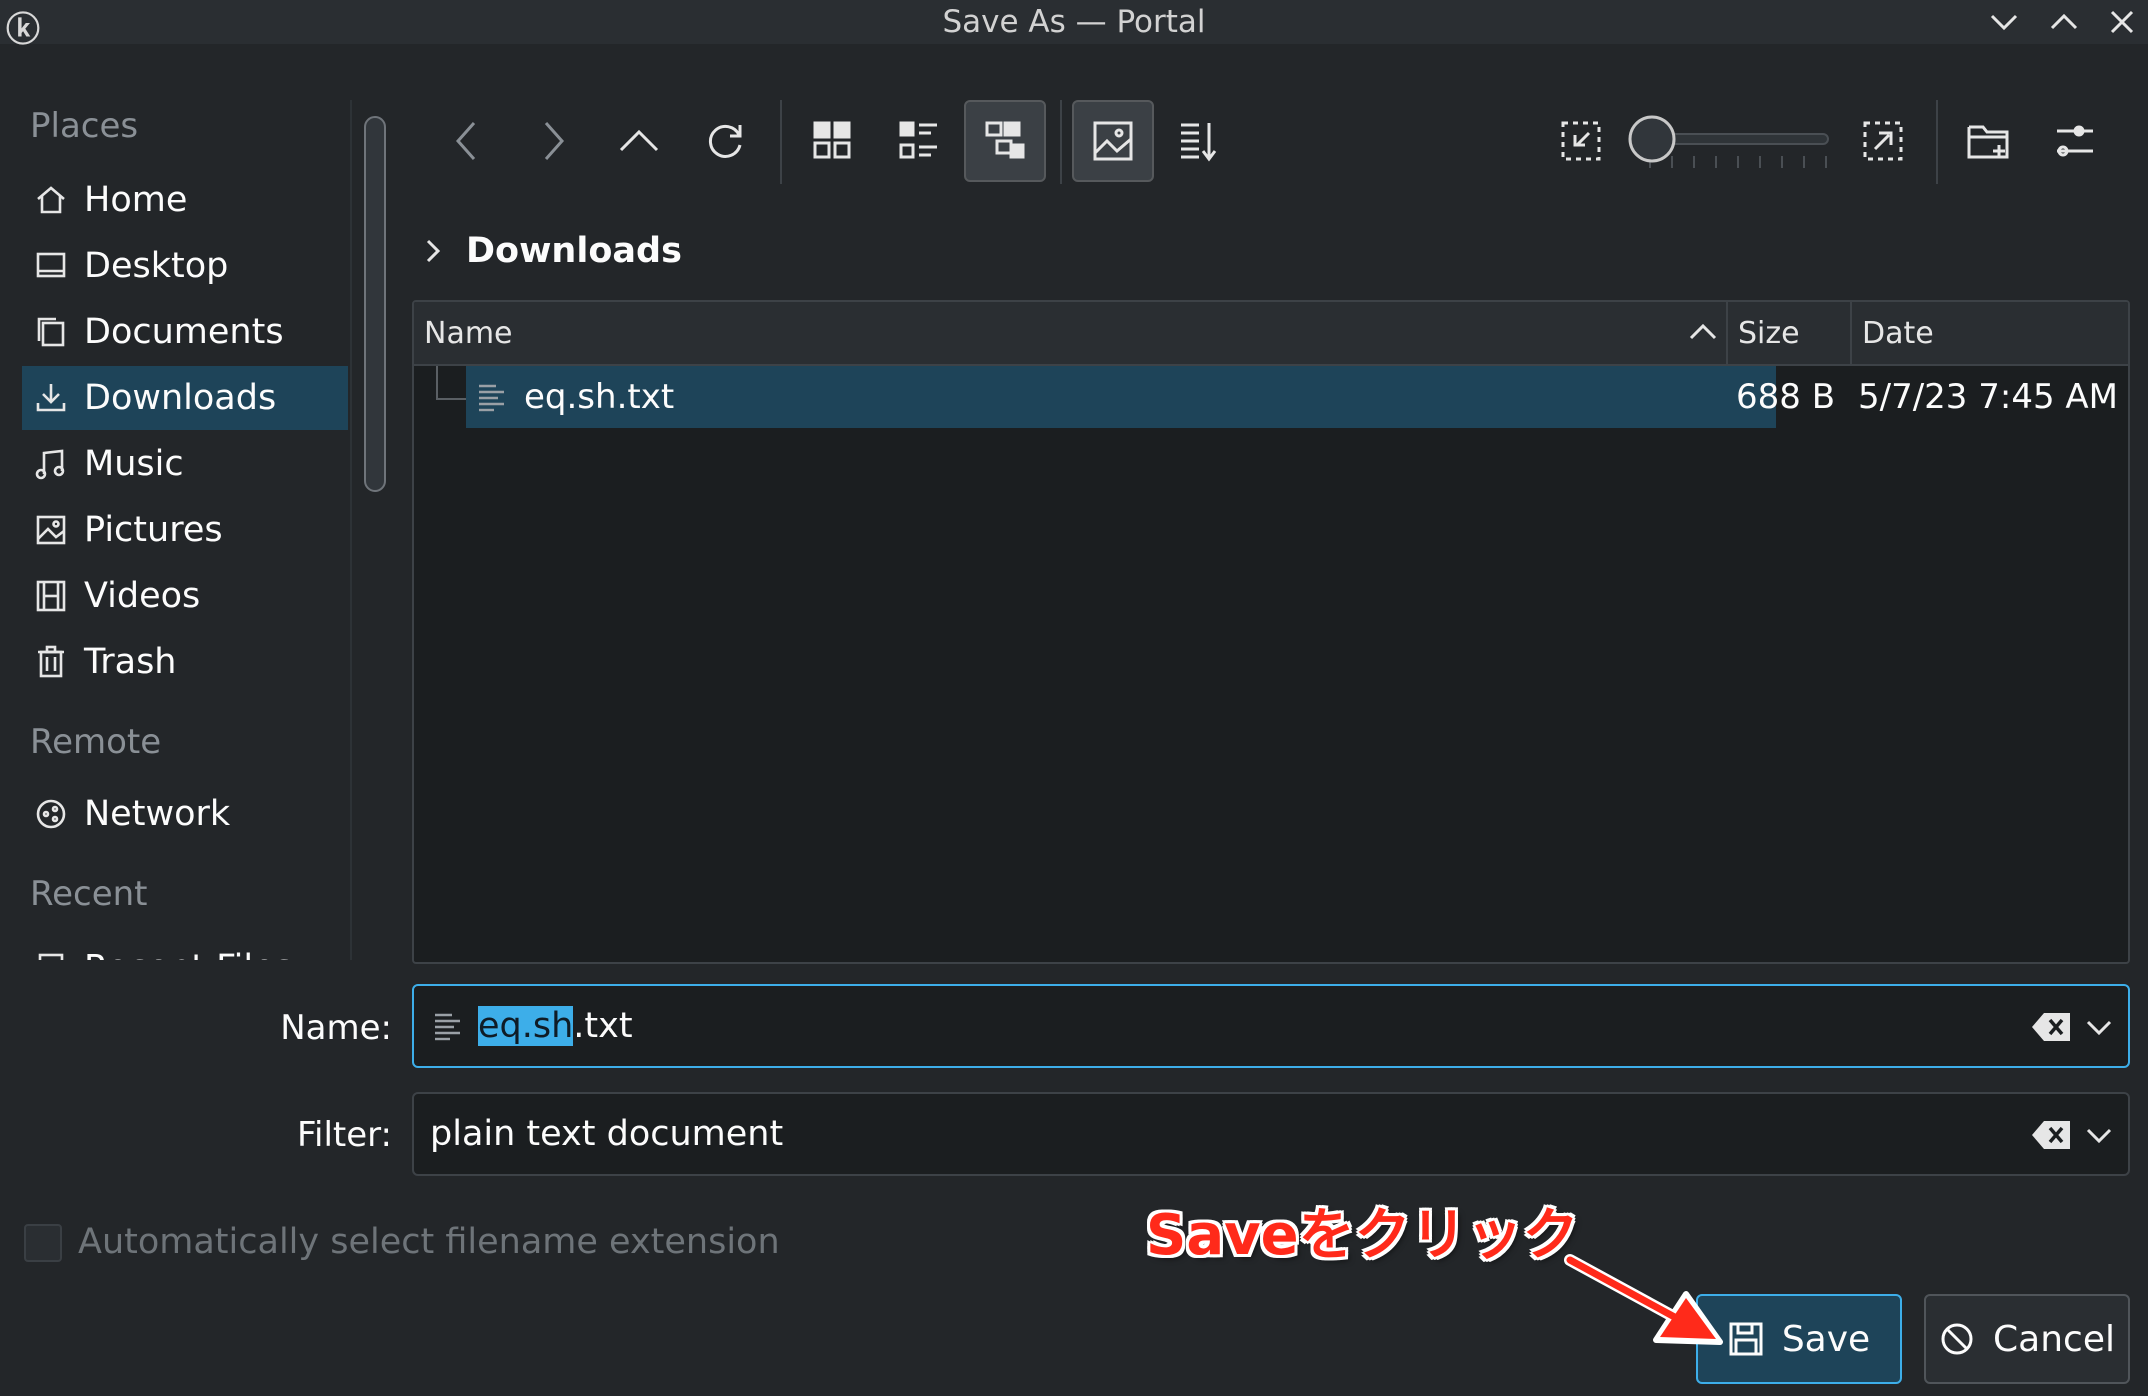 Image resolution: width=2148 pixels, height=1396 pixels. What do you see at coordinates (84, 126) in the screenshot?
I see `section-title-places: Places` at bounding box center [84, 126].